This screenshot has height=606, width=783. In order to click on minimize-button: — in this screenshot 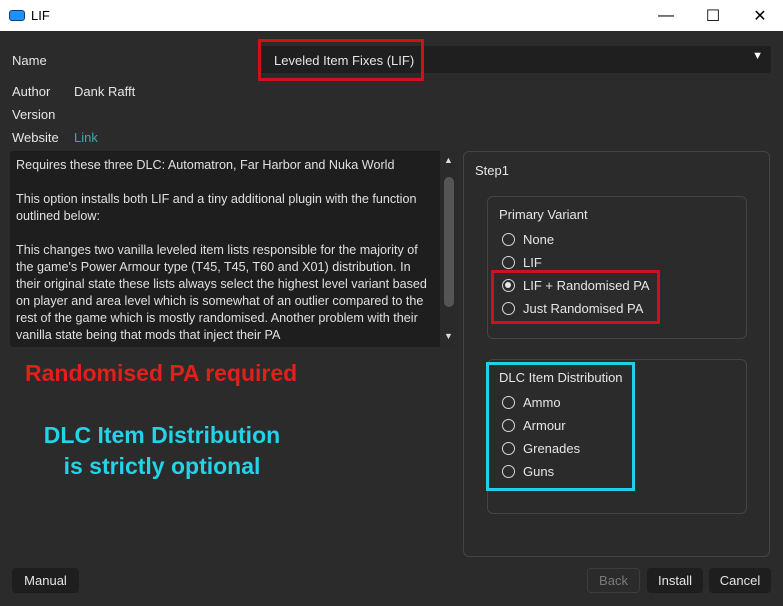, I will do `click(666, 15)`.